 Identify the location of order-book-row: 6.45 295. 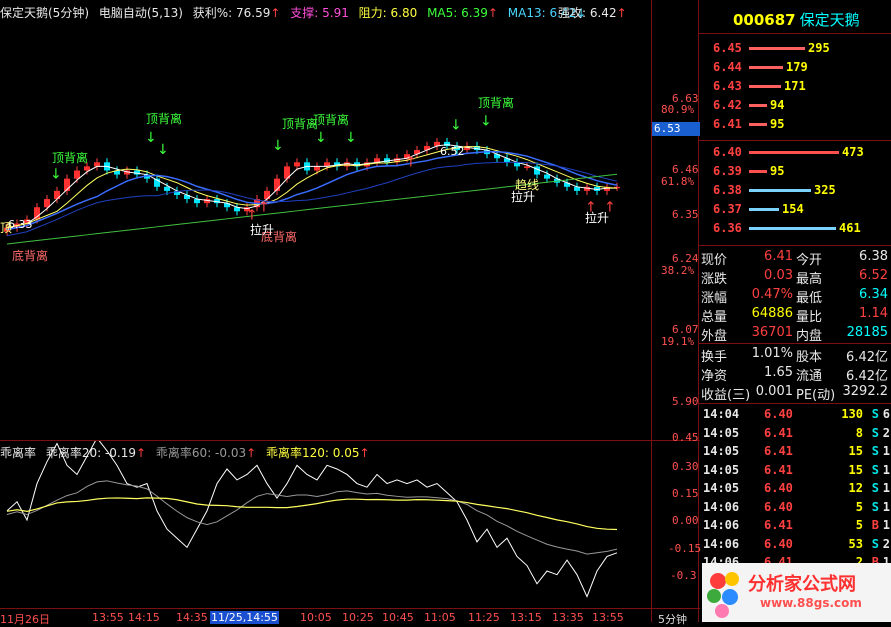
(771, 49).